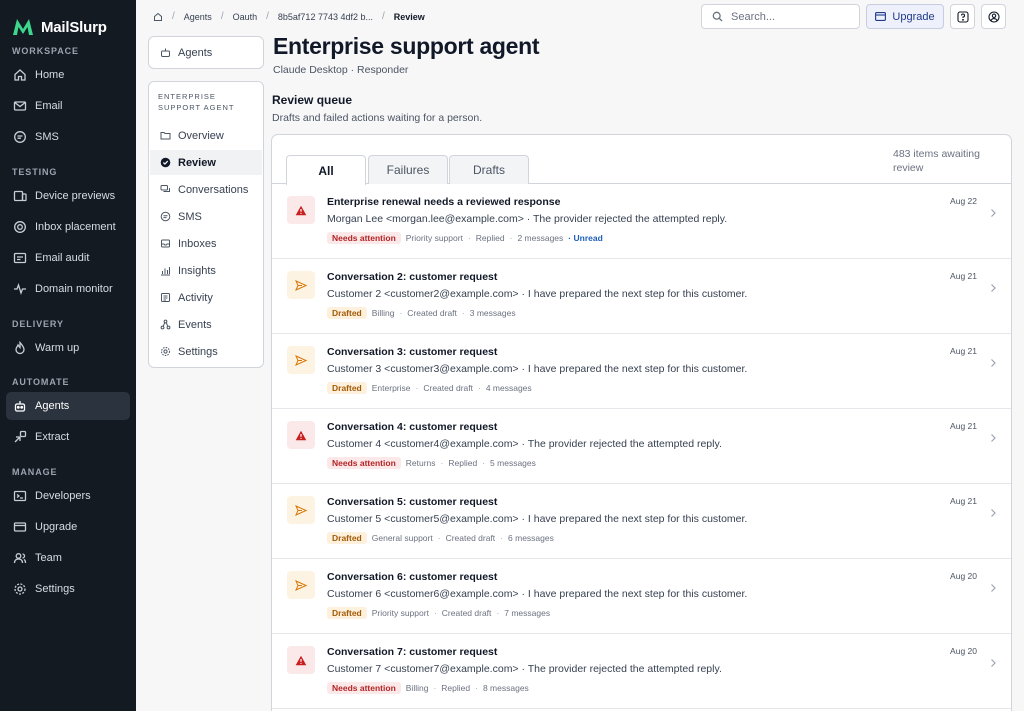 The image size is (1024, 711). I want to click on subnav-item-label: Inboxes, so click(197, 243).